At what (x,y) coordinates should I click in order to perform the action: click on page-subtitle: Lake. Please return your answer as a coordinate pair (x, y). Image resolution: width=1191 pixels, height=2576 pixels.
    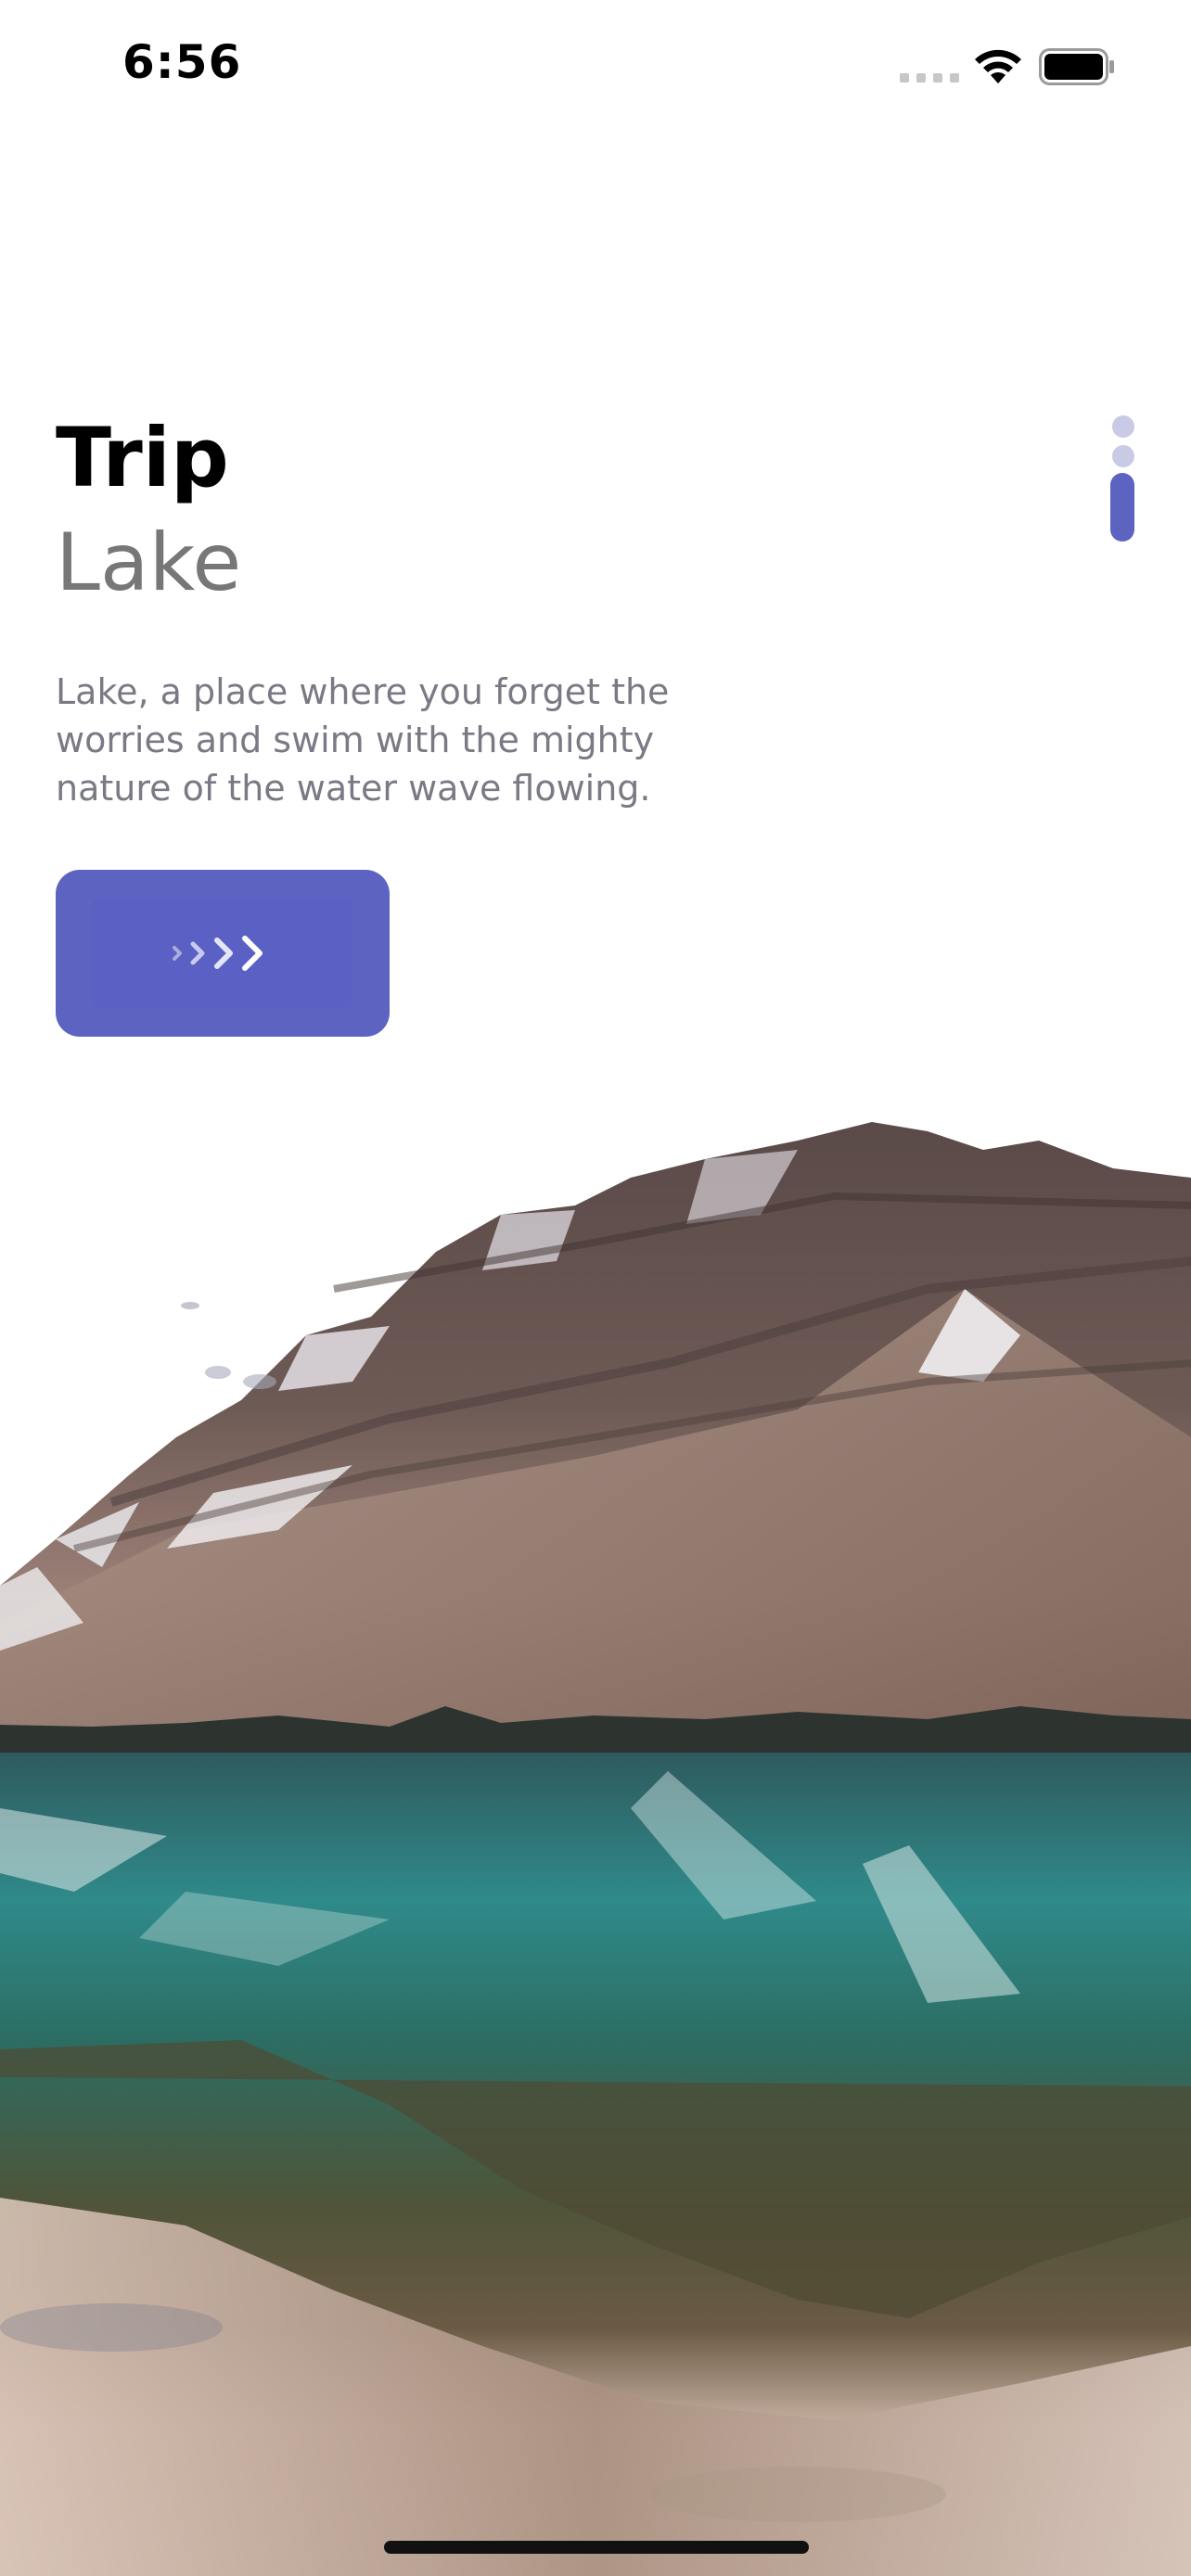
    Looking at the image, I should click on (149, 562).